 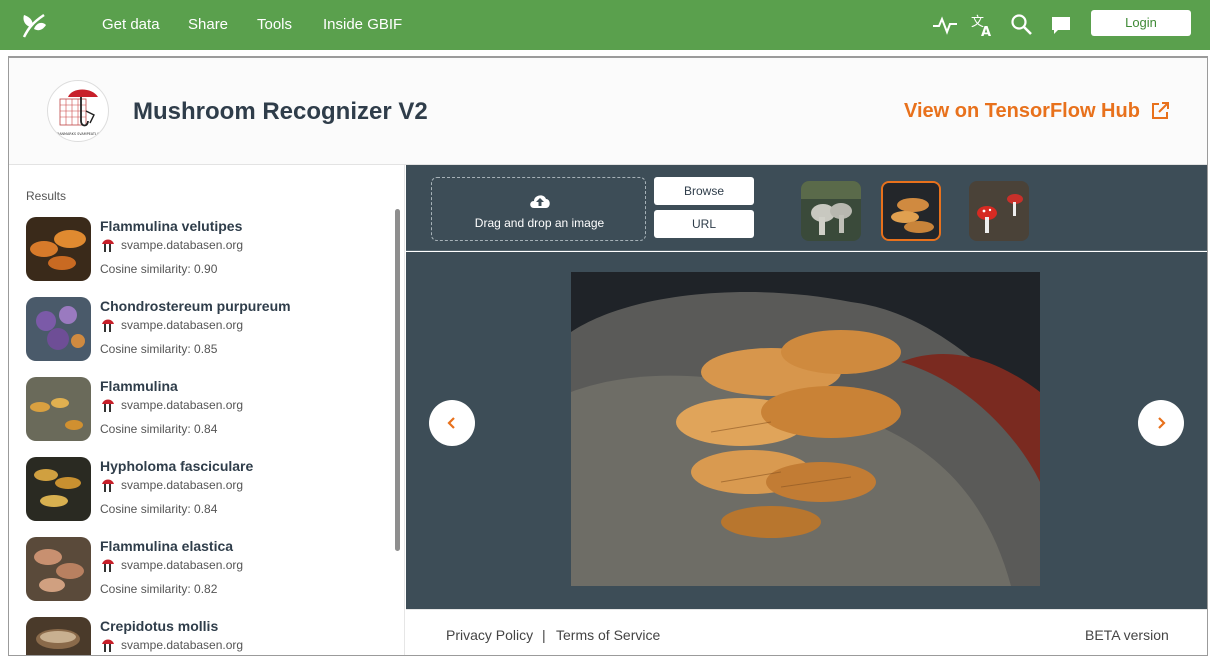 I want to click on result-name: Flammulina, so click(x=139, y=386).